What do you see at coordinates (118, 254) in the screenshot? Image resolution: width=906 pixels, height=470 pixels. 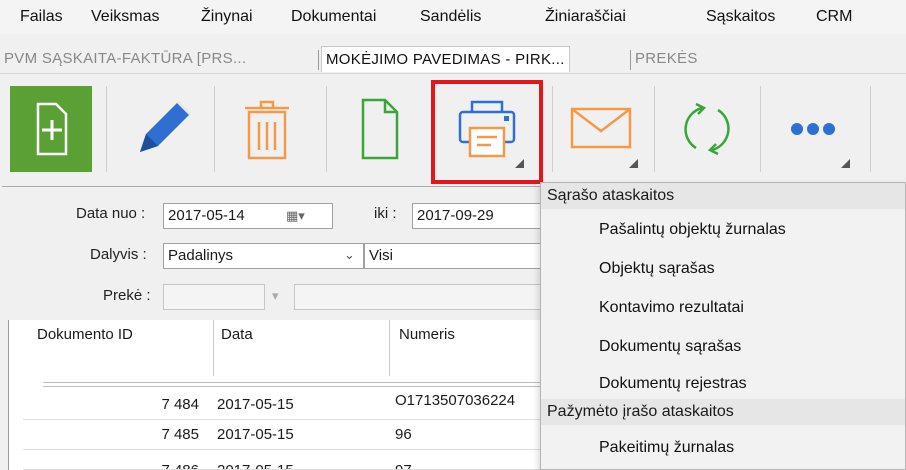 I see `dalyvis-label: Dalyvis :` at bounding box center [118, 254].